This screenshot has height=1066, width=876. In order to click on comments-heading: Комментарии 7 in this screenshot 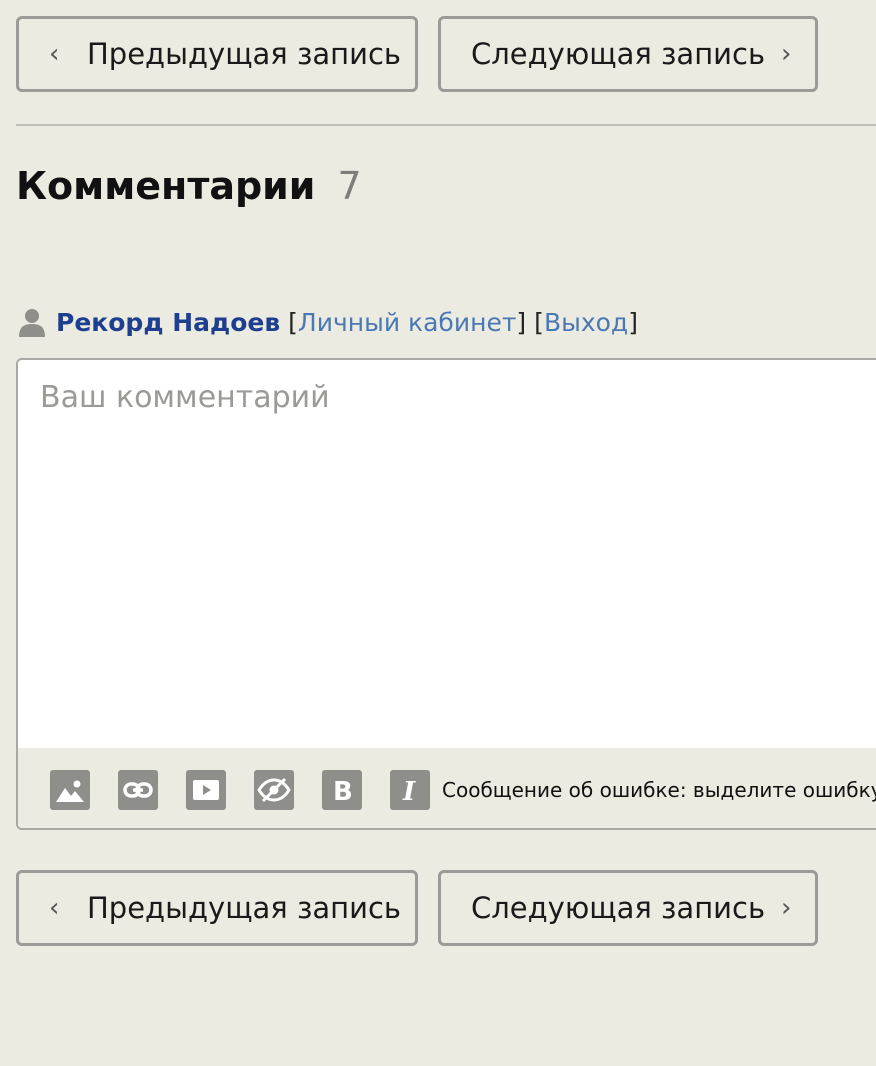, I will do `click(189, 186)`.